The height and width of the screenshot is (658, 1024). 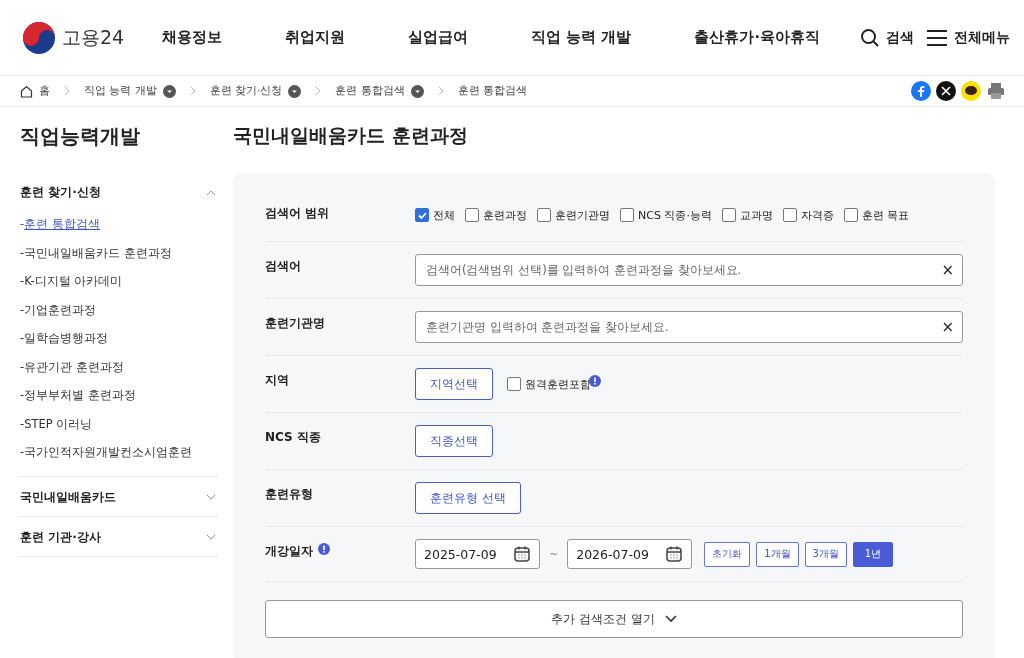 What do you see at coordinates (119, 282) in the screenshot?
I see `sidebar-item: -K-디지털 아카데미` at bounding box center [119, 282].